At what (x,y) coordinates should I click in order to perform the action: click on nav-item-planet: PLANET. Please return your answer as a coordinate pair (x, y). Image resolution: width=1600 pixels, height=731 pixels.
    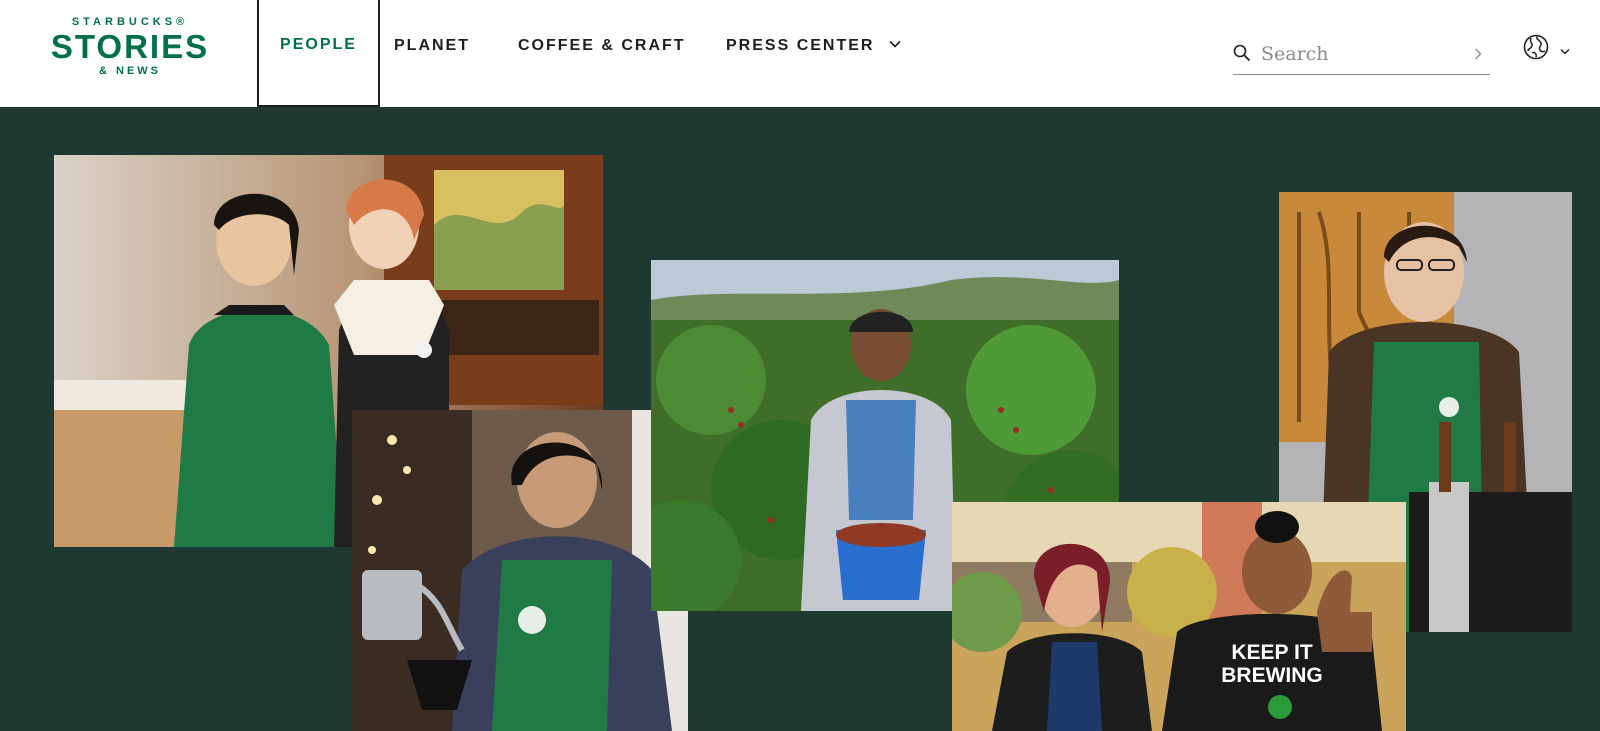
    Looking at the image, I should click on (432, 53).